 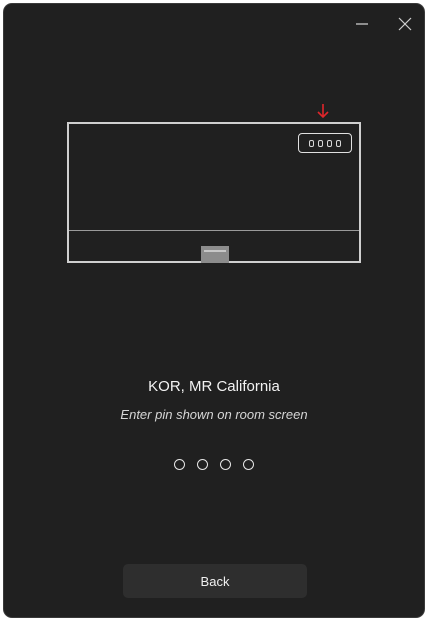 What do you see at coordinates (215, 251) in the screenshot?
I see `device-strip` at bounding box center [215, 251].